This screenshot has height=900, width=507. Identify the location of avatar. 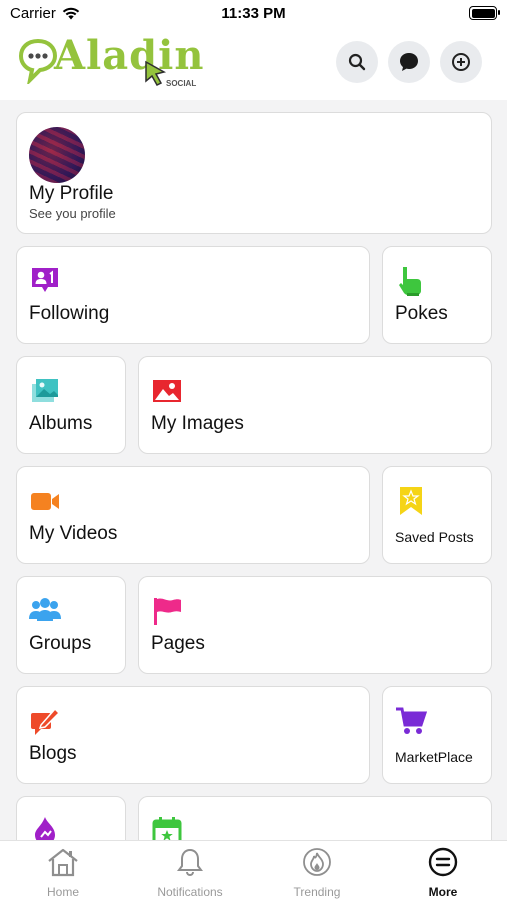
(57, 155).